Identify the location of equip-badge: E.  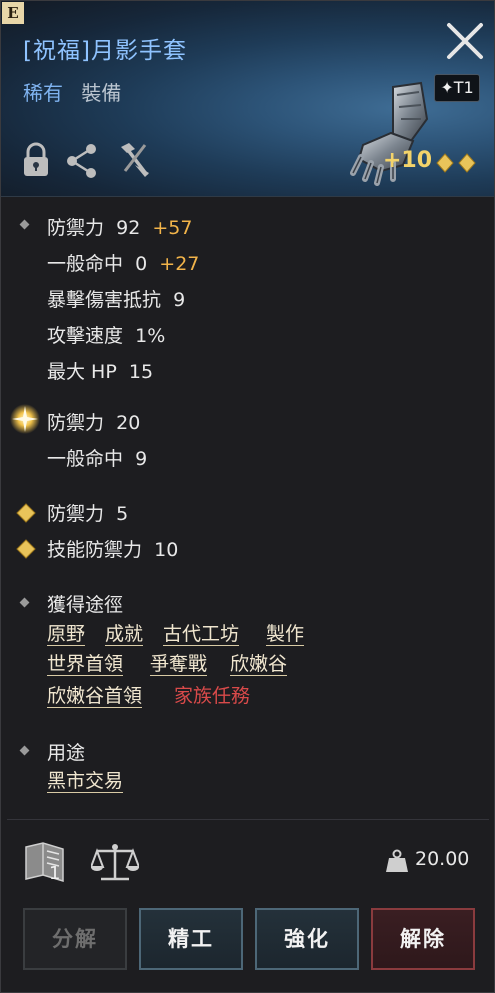
(13, 13).